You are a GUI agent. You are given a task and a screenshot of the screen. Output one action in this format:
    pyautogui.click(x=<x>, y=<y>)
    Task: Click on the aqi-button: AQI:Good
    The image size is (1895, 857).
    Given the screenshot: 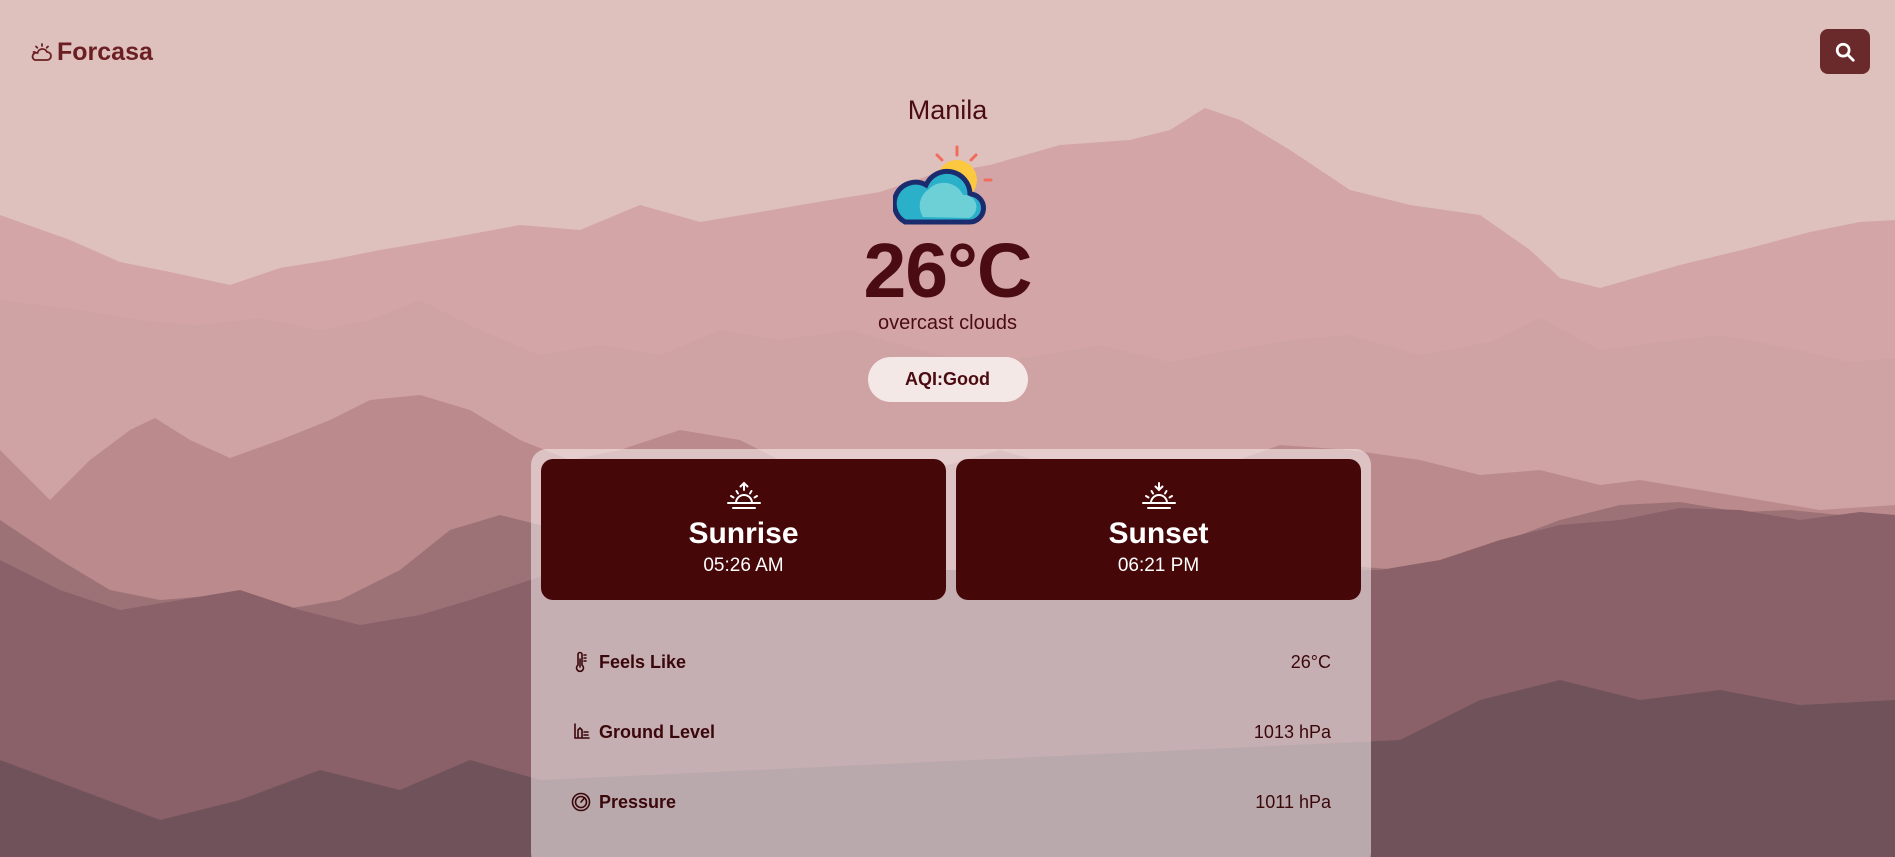 What is the action you would take?
    pyautogui.click(x=947, y=379)
    